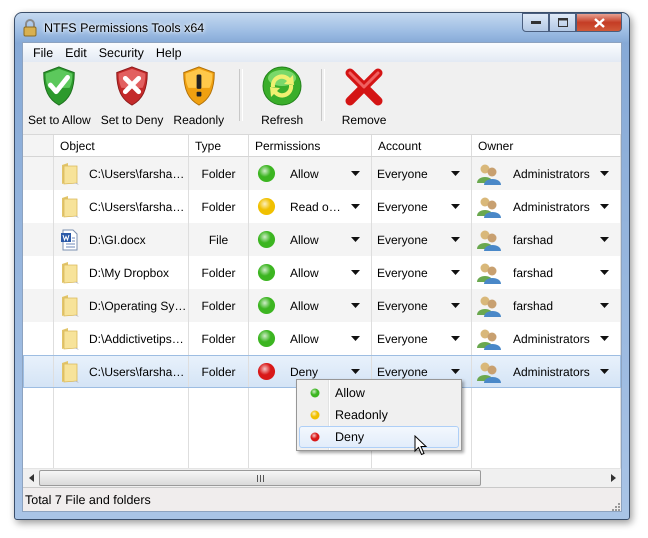 Image resolution: width=648 pixels, height=538 pixels. I want to click on close-icon, so click(599, 23).